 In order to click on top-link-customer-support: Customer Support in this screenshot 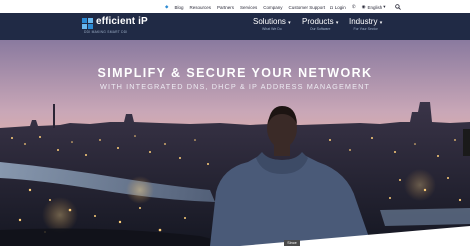, I will do `click(307, 7)`.